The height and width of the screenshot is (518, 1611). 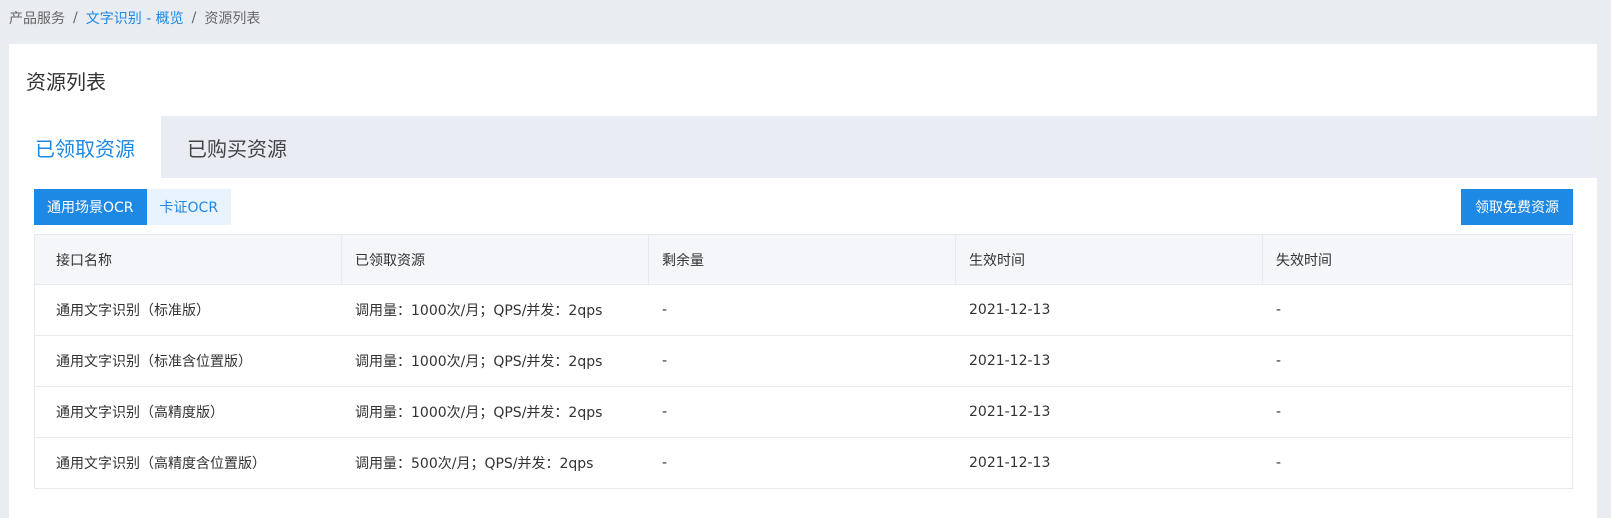 What do you see at coordinates (1517, 207) in the screenshot?
I see `claim-free-resources-button: 领取免费资源` at bounding box center [1517, 207].